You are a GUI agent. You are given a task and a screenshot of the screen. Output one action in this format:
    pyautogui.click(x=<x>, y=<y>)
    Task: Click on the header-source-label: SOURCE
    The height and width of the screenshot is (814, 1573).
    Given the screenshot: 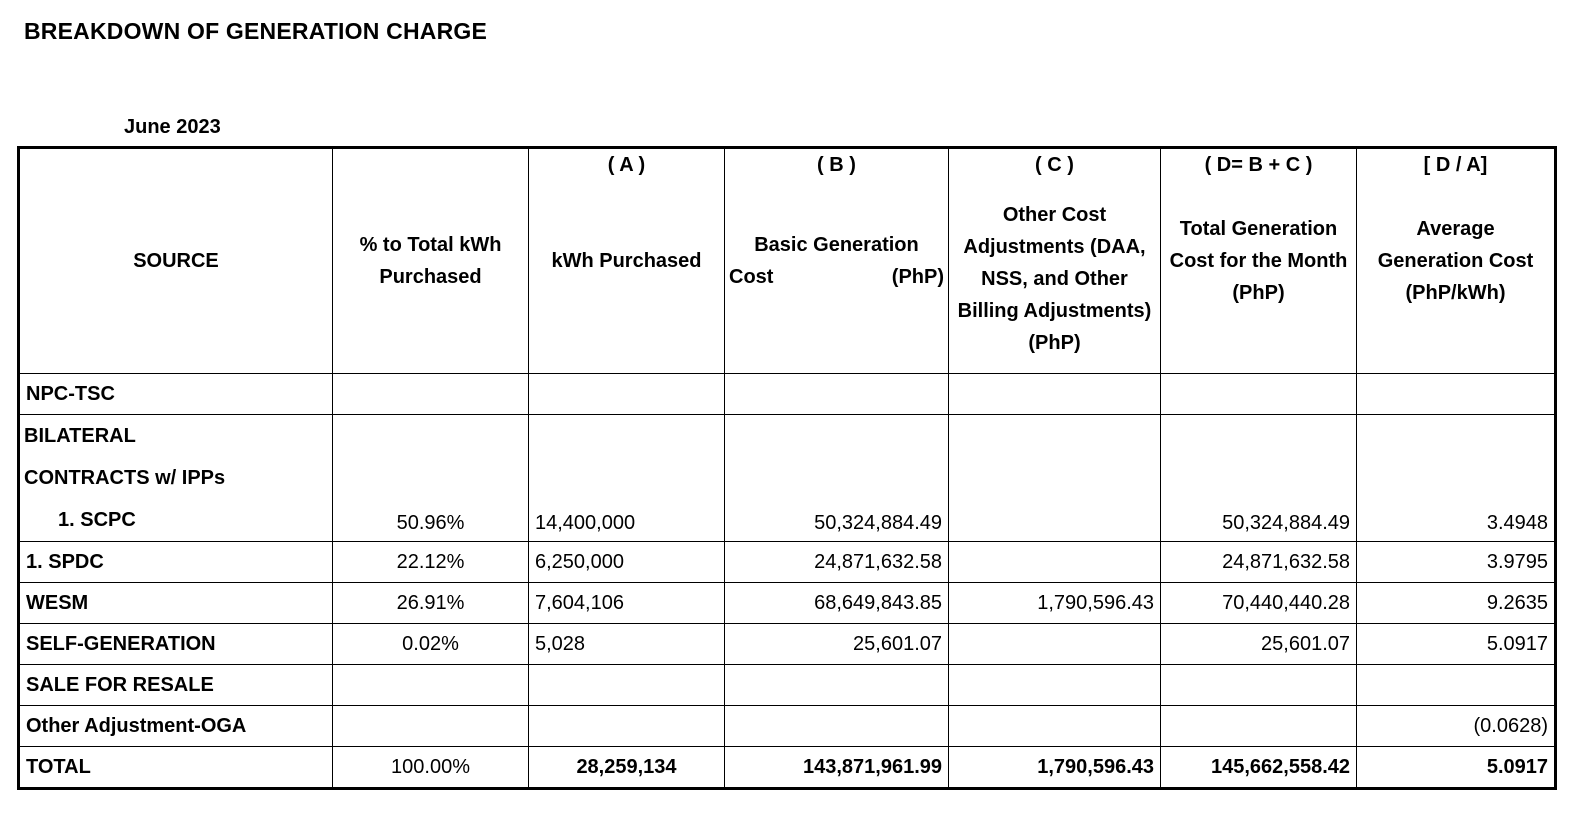 What is the action you would take?
    pyautogui.click(x=176, y=261)
    